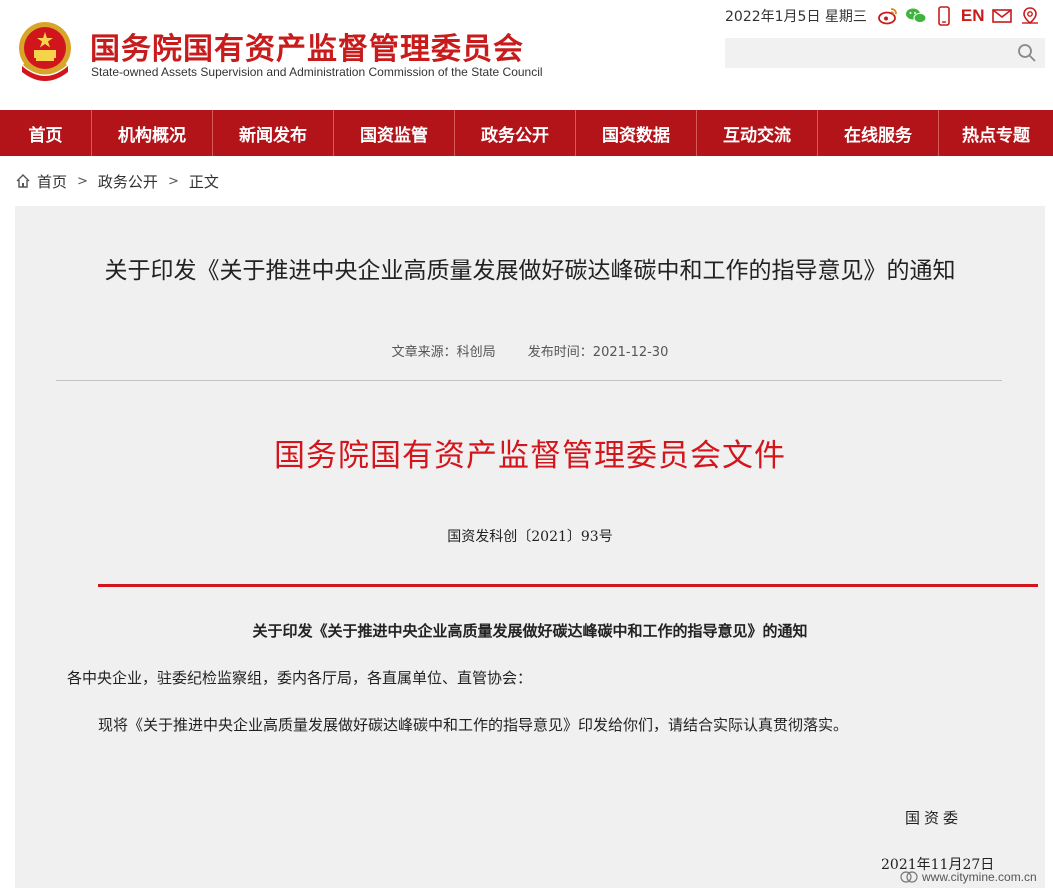 This screenshot has height=888, width=1053. I want to click on document-red-rule, so click(568, 585).